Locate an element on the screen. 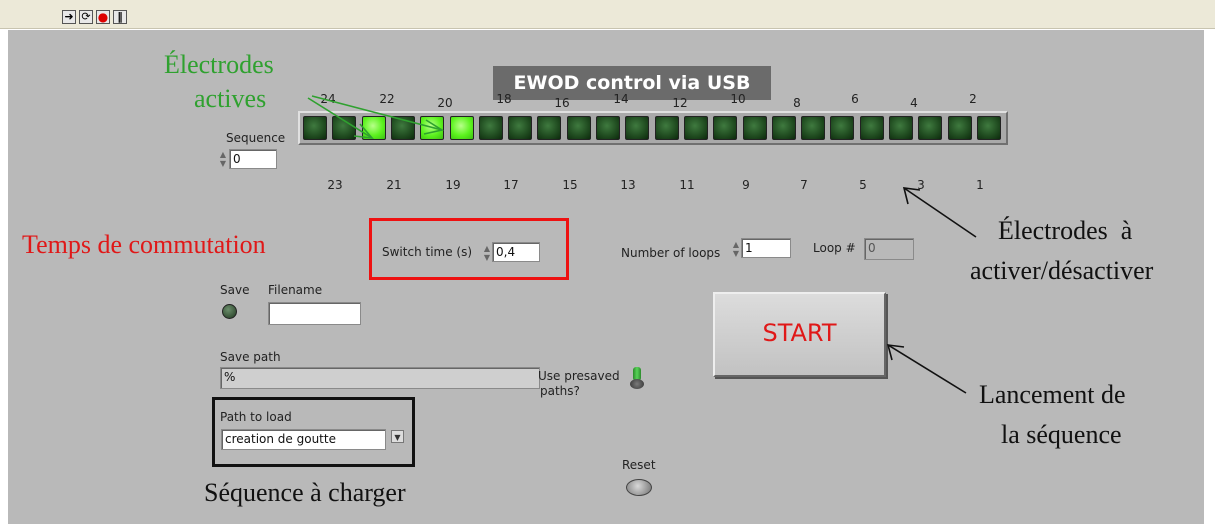  annotation-active-electrodes-line2: actives is located at coordinates (230, 98).